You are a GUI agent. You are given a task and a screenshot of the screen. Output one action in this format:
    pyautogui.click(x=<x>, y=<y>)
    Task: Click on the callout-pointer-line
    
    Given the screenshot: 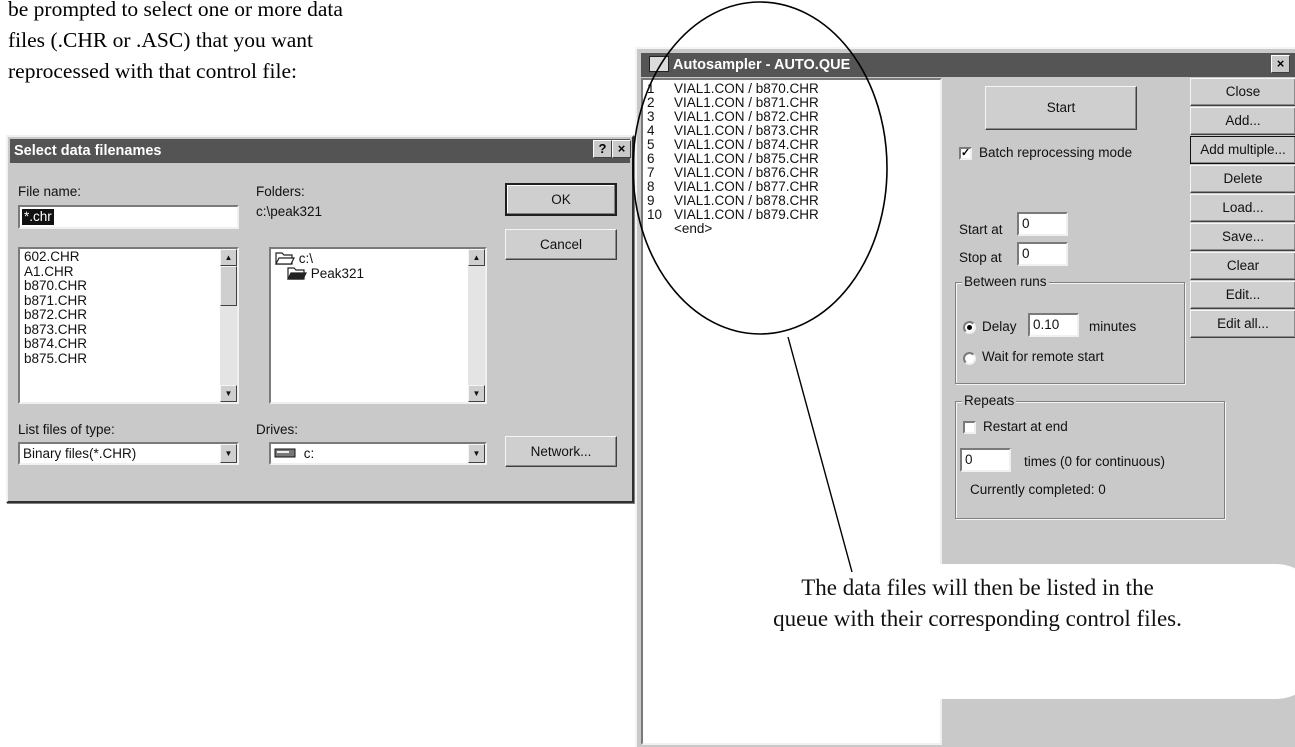 What is the action you would take?
    pyautogui.click(x=820, y=454)
    